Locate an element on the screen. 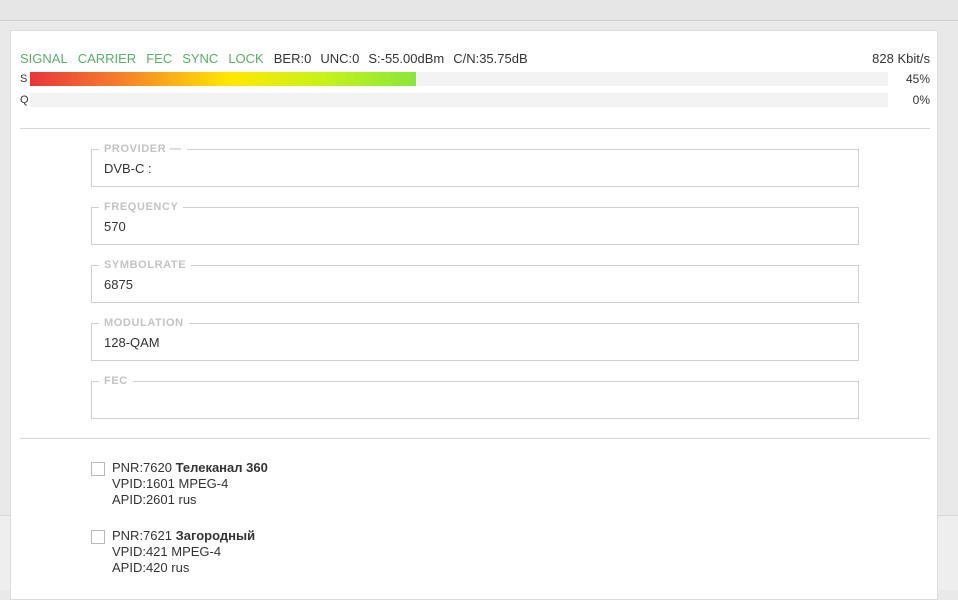 The image size is (958, 600). quality-meter: Q 0% is located at coordinates (475, 100).